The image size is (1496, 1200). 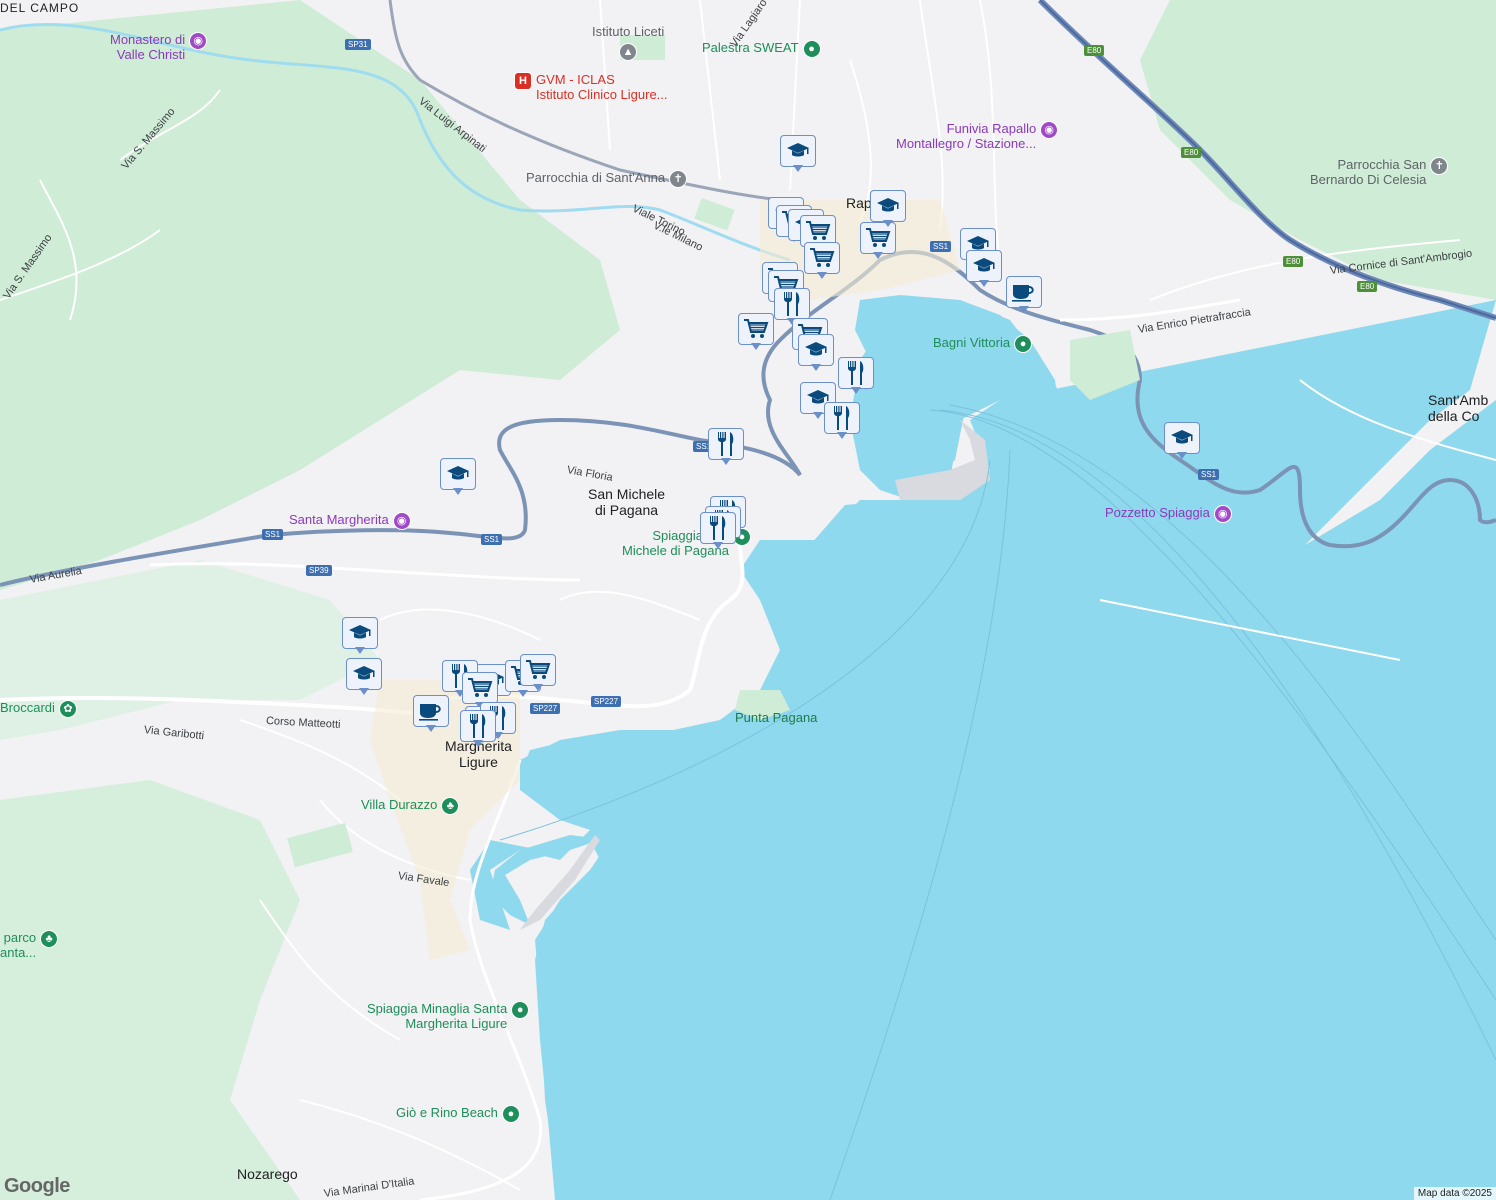 What do you see at coordinates (628, 52) in the screenshot?
I see `school-icon: ▲` at bounding box center [628, 52].